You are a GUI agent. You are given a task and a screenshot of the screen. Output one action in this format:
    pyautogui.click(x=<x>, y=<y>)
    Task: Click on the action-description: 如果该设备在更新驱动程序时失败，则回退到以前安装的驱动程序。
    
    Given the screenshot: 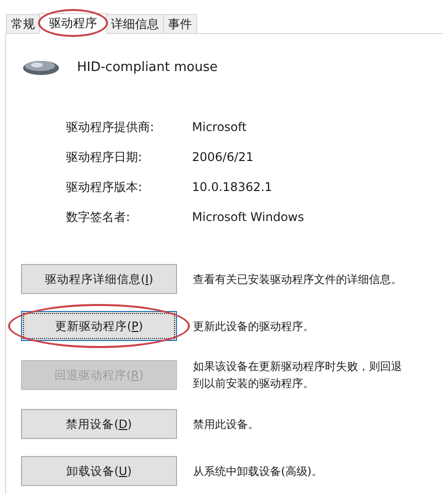 What is the action you would take?
    pyautogui.click(x=298, y=375)
    